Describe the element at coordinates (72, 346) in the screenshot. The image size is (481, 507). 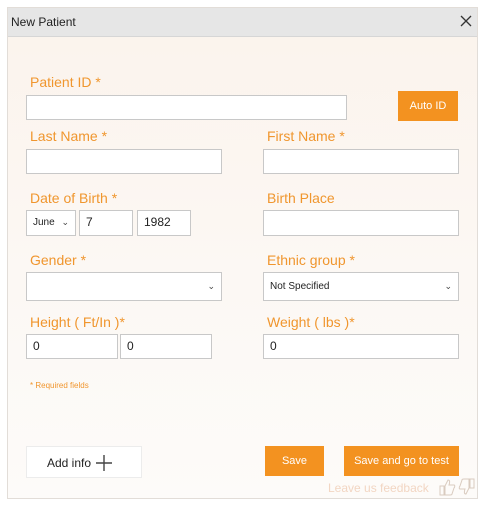
I see `height-feet-input: 0` at that location.